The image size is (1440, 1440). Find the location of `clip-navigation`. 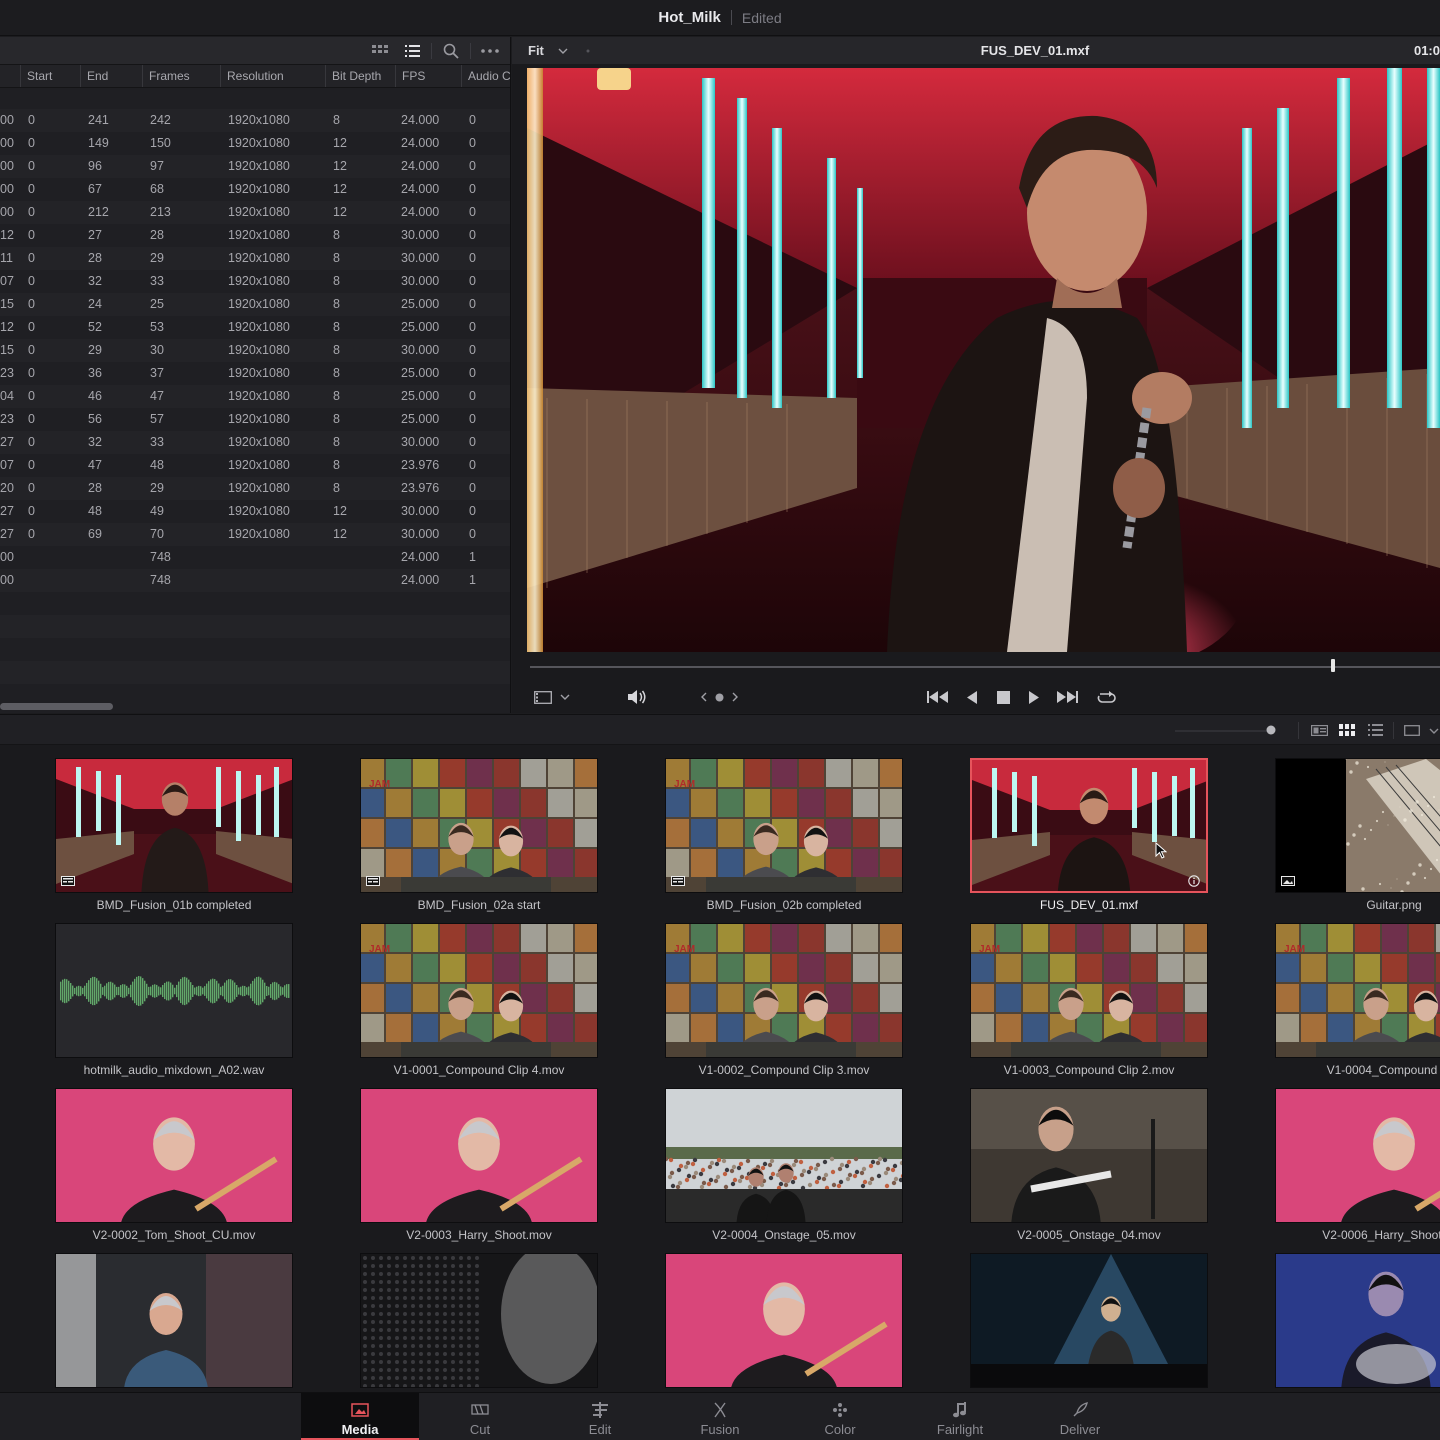

clip-navigation is located at coordinates (719, 697).